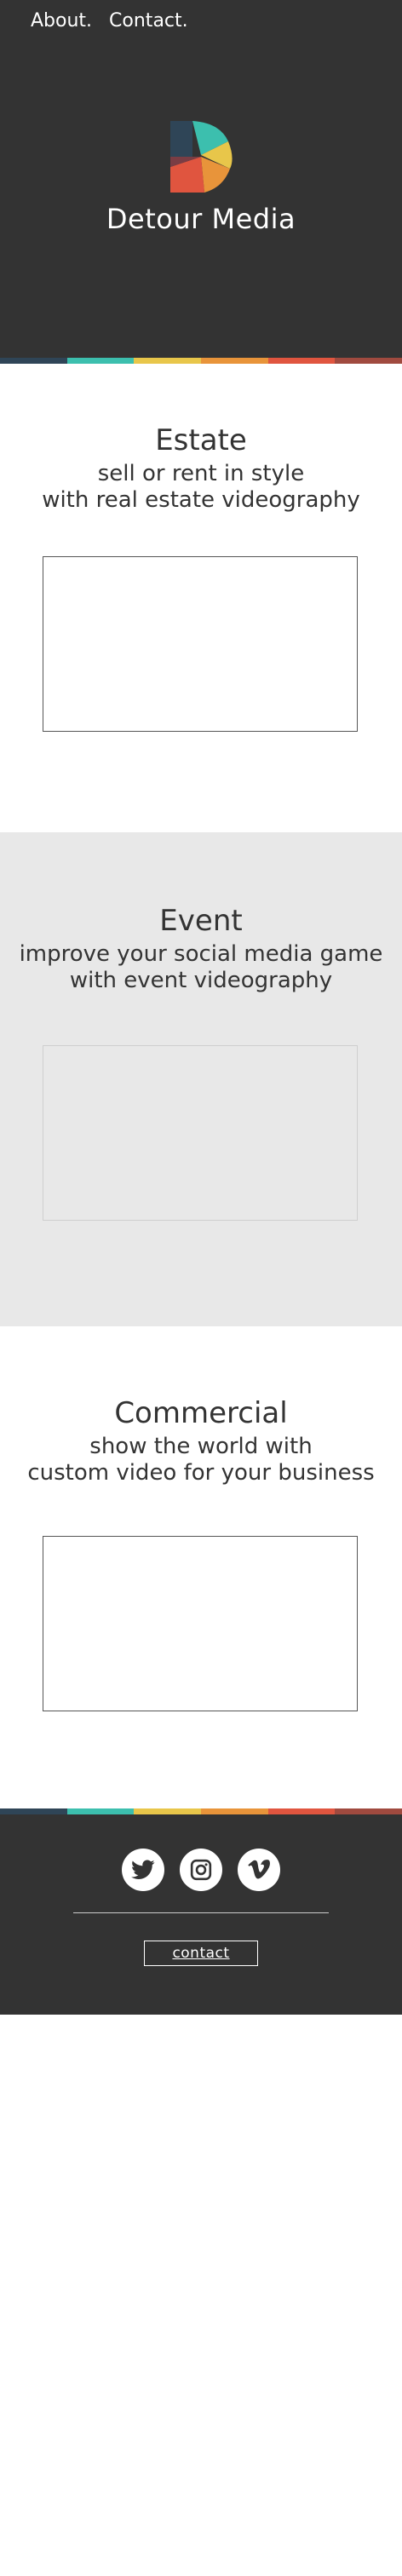  What do you see at coordinates (201, 440) in the screenshot?
I see `section-title: Estate` at bounding box center [201, 440].